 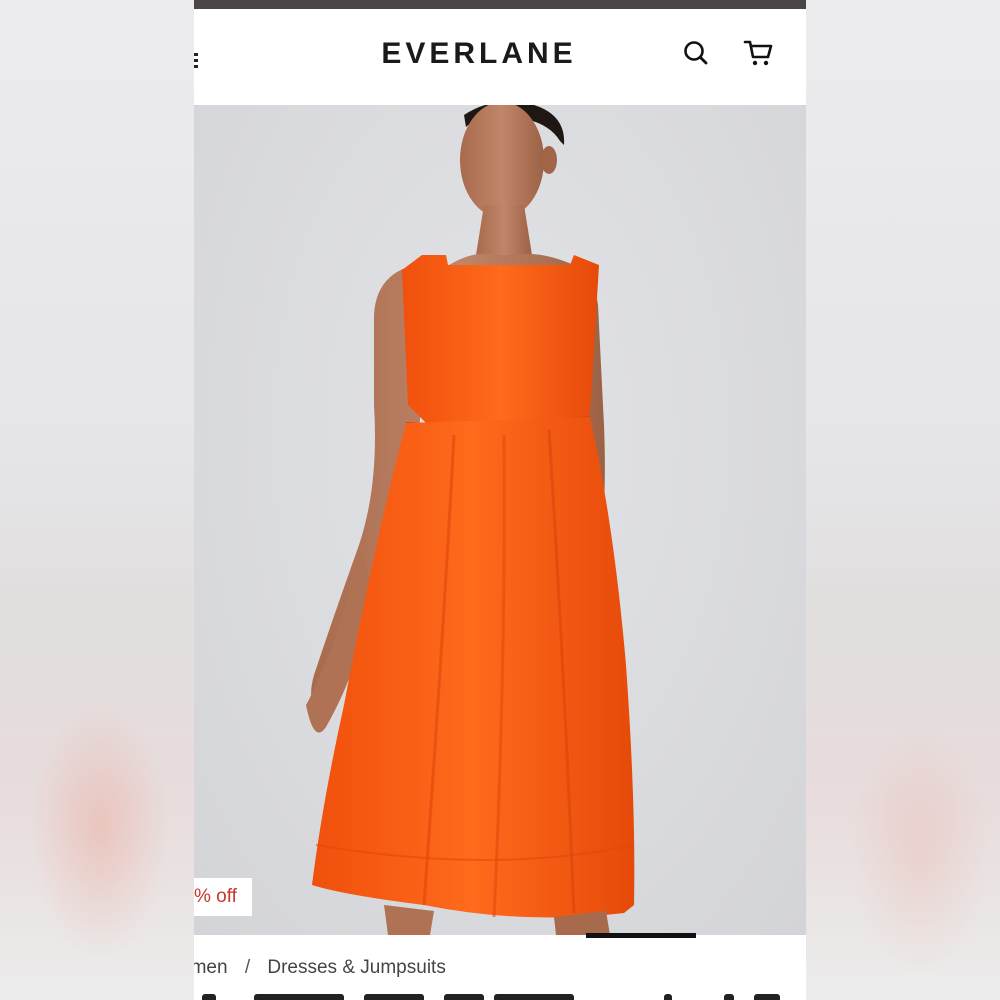 I want to click on search-icon, so click(x=696, y=53).